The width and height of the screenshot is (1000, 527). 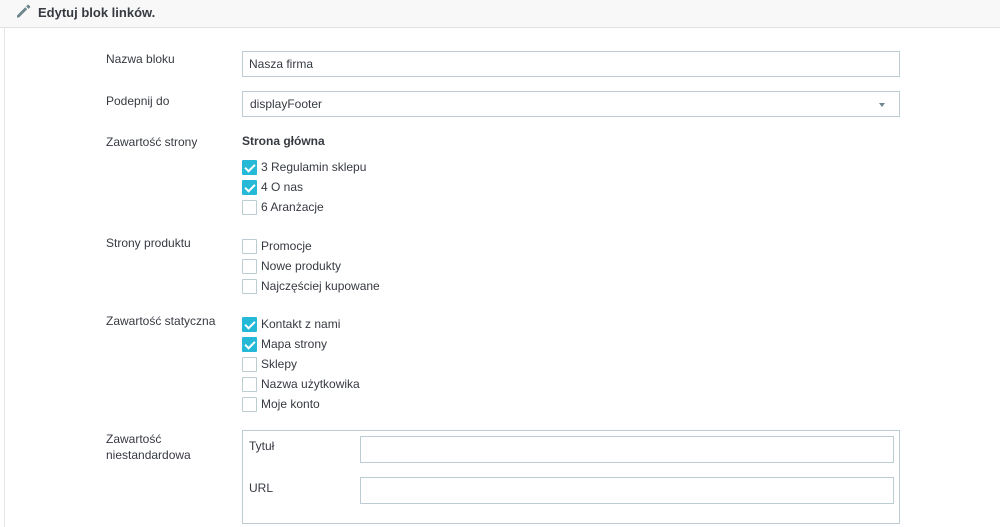 I want to click on checkbox-label: Nowe produkty, so click(x=301, y=266).